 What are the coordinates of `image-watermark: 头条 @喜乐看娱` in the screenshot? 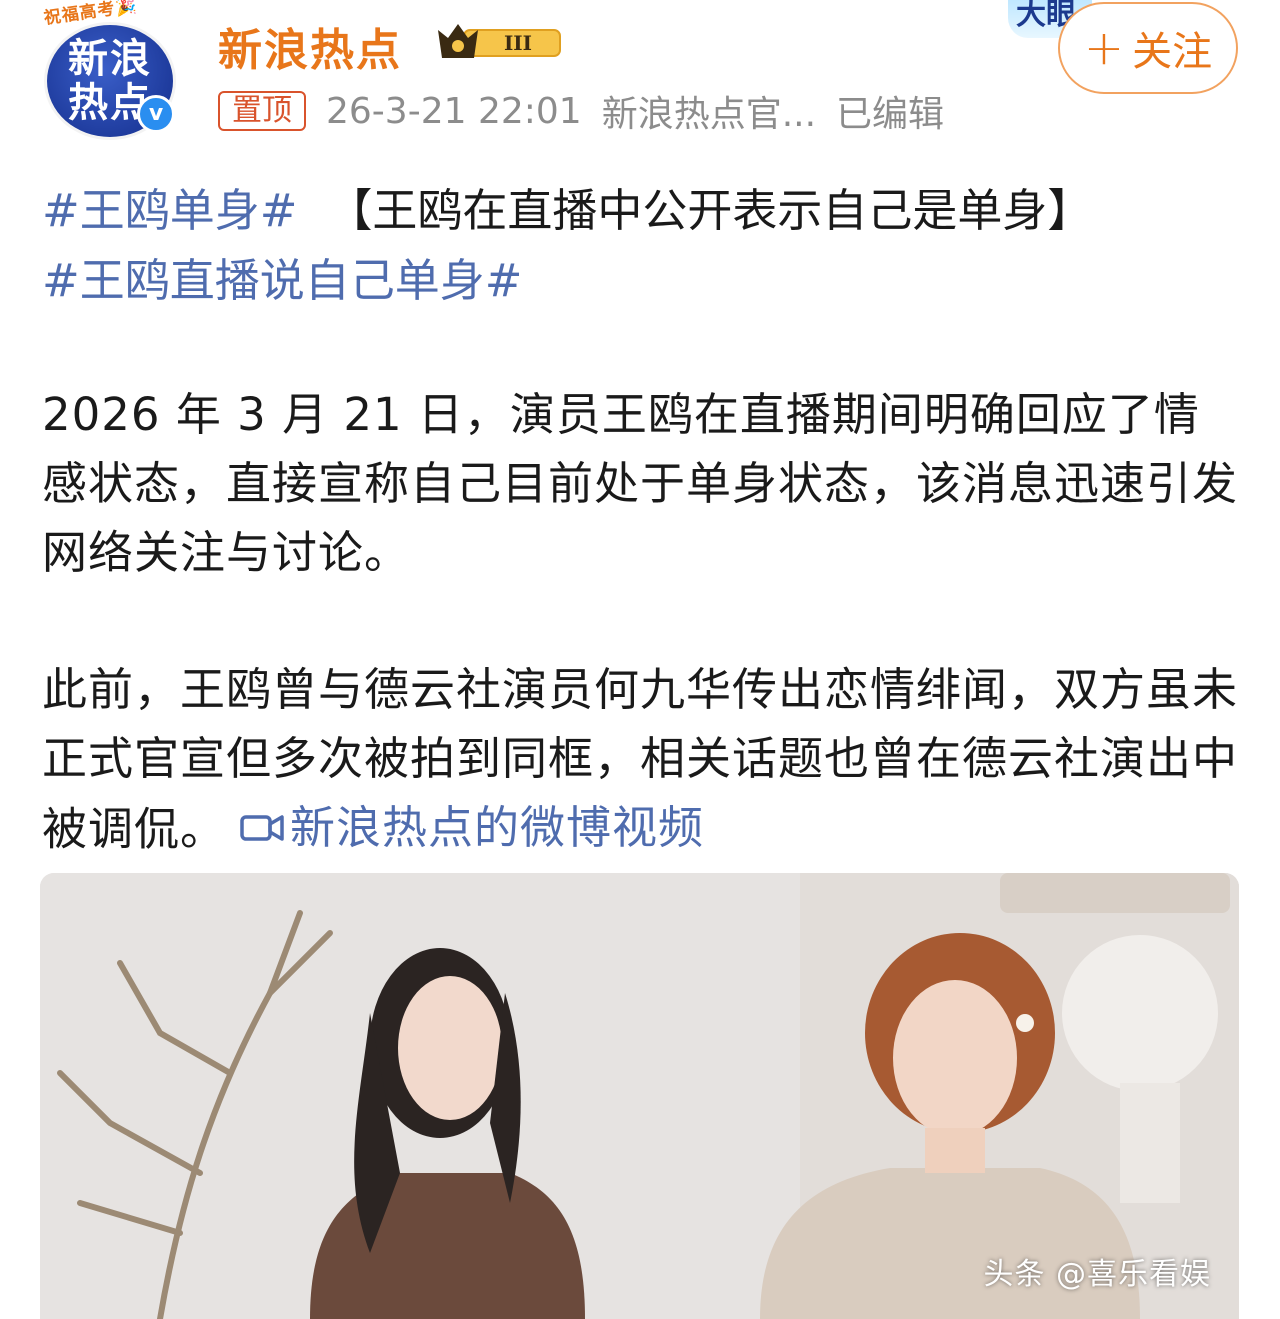 It's located at (1097, 1274).